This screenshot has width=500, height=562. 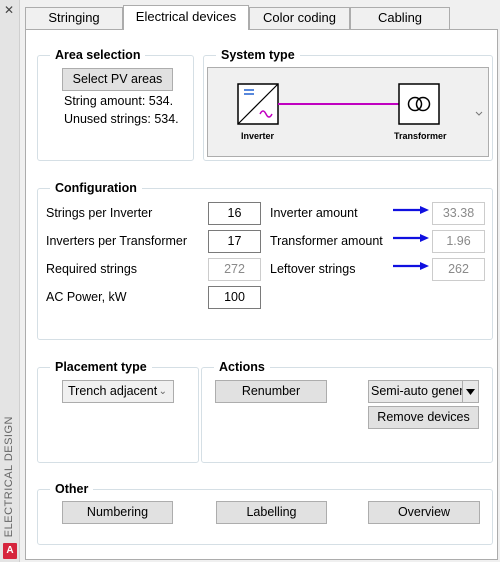 I want to click on system-type-title: System type, so click(x=258, y=55).